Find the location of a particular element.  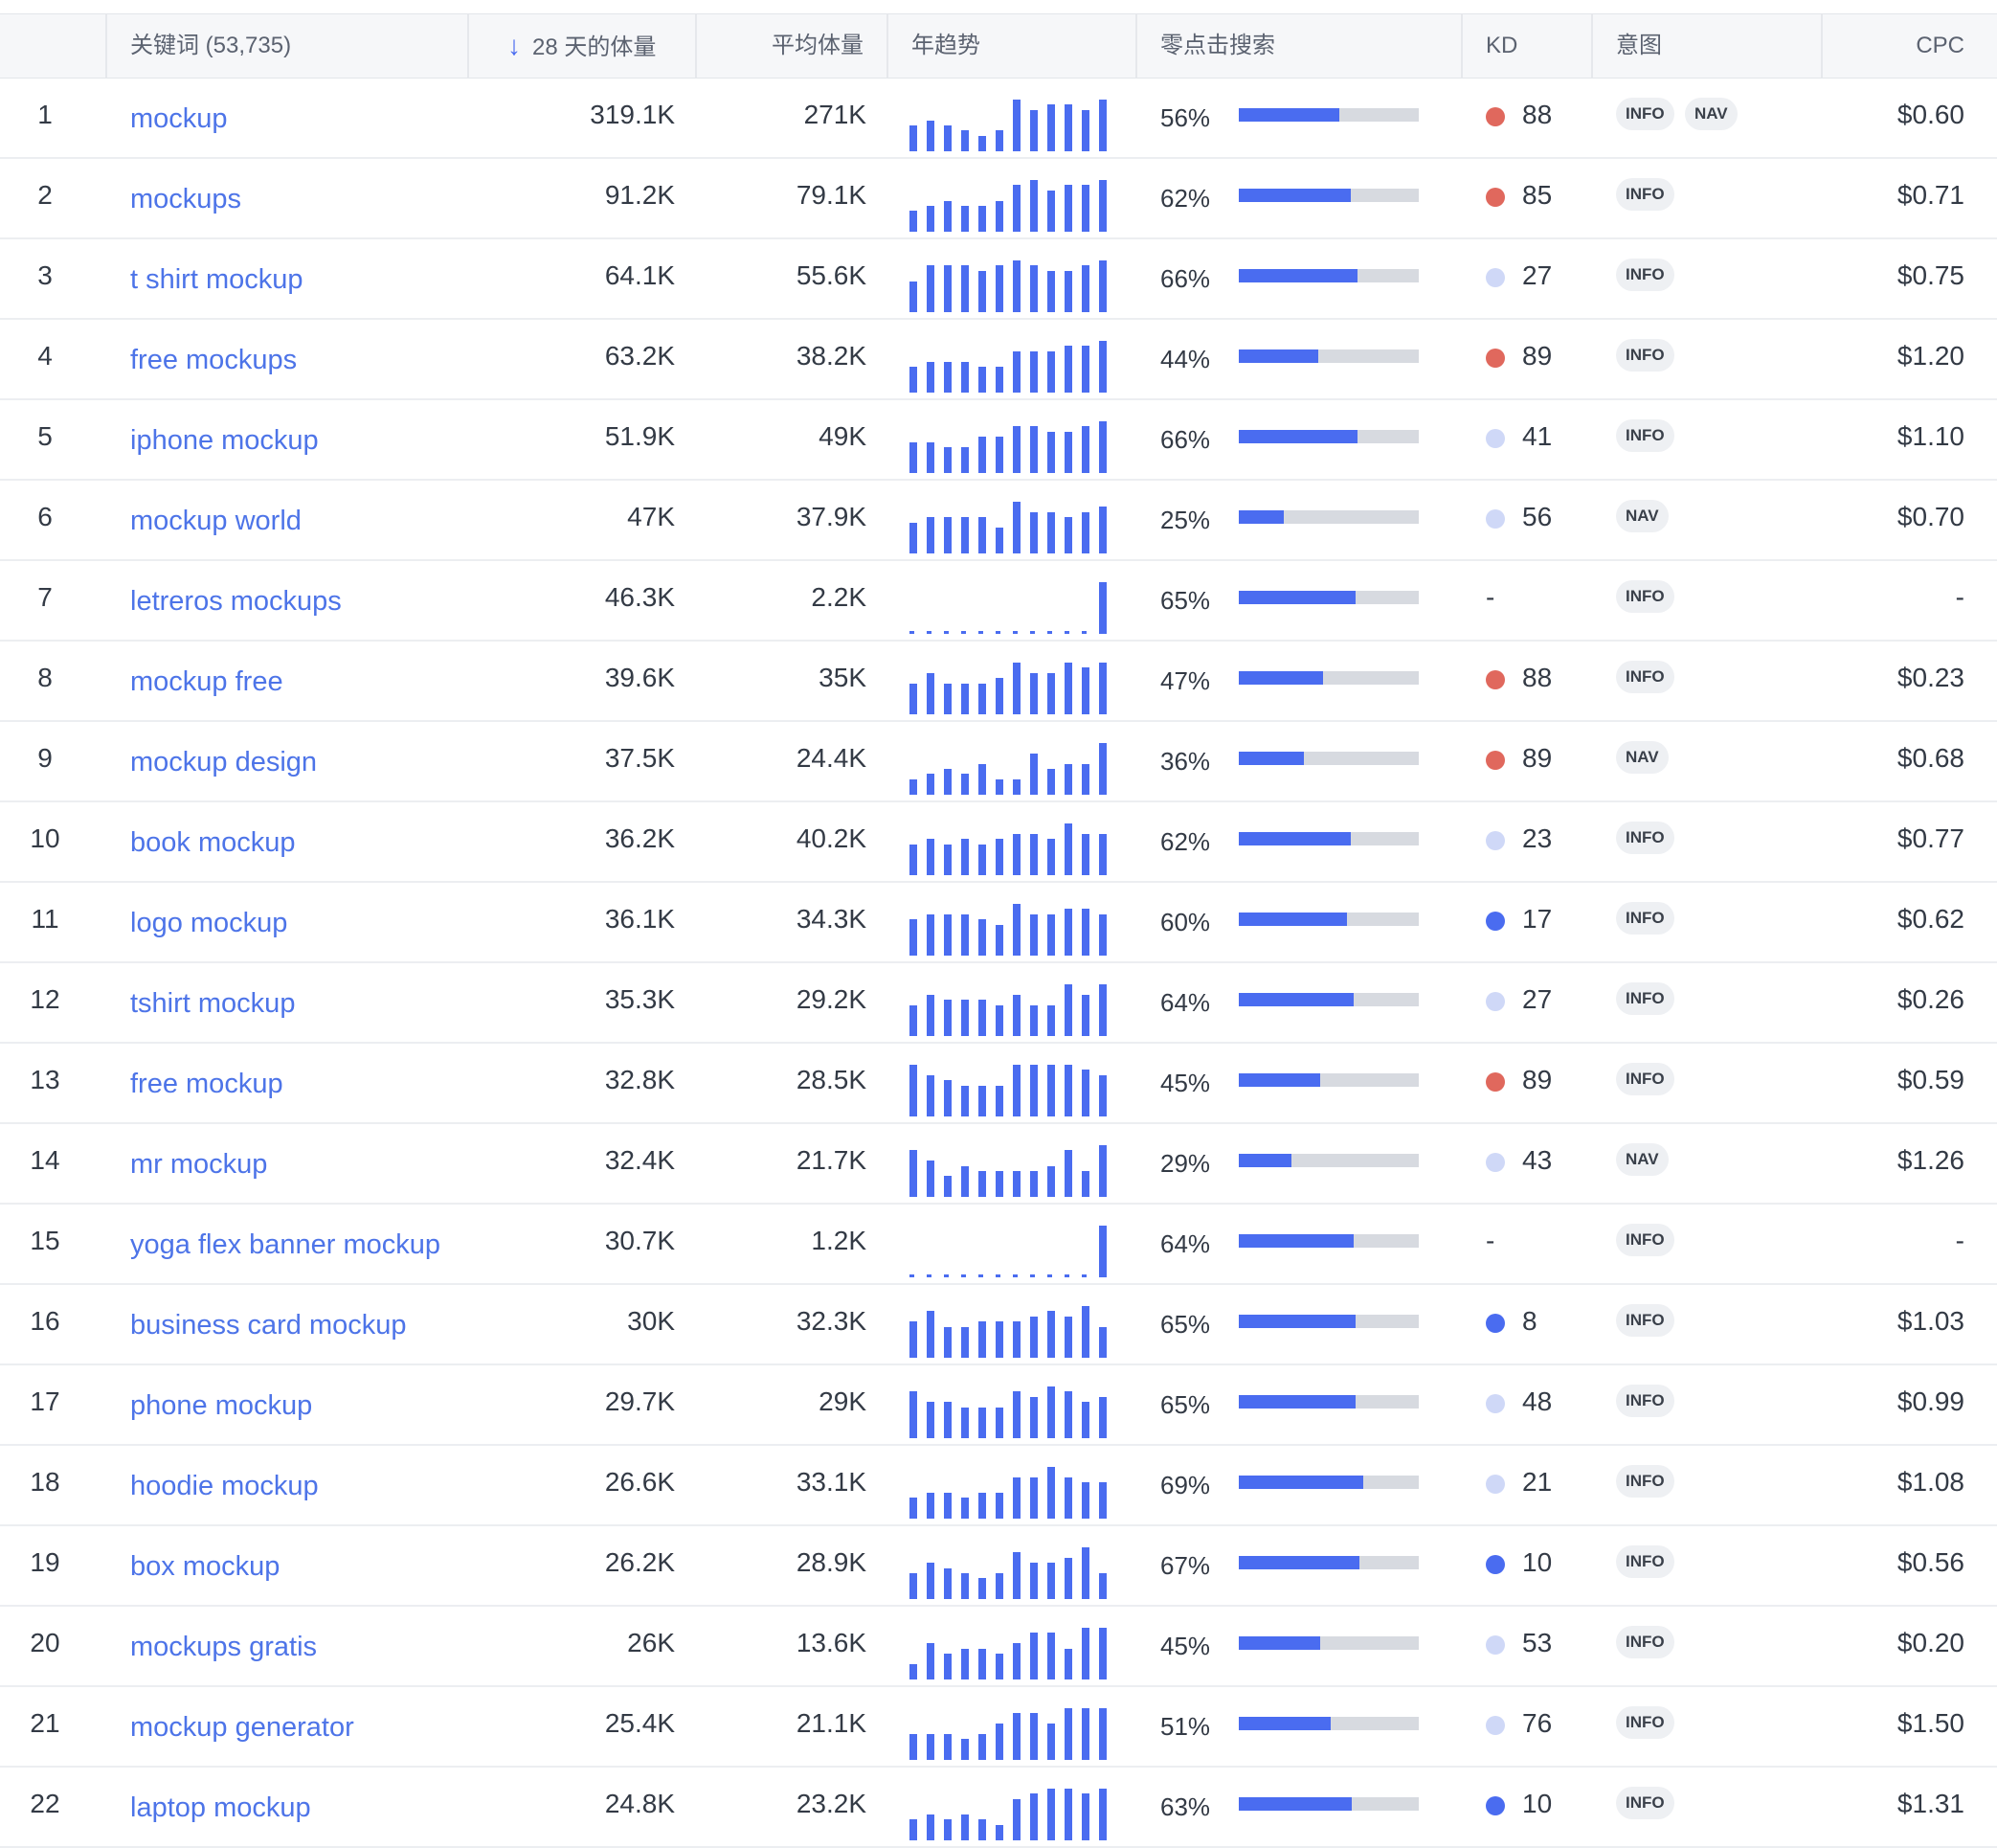

table-row: 12 tshirt mockup 35.3K 29.2K 64% 27 INFO $0.26 is located at coordinates (998, 1003).